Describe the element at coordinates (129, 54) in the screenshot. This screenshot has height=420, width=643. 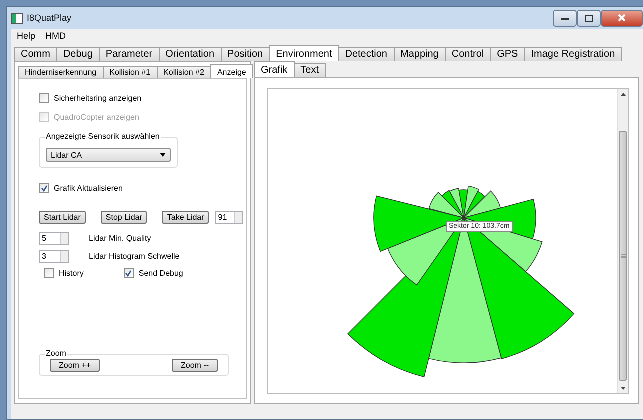
I see `tab: Parameter` at that location.